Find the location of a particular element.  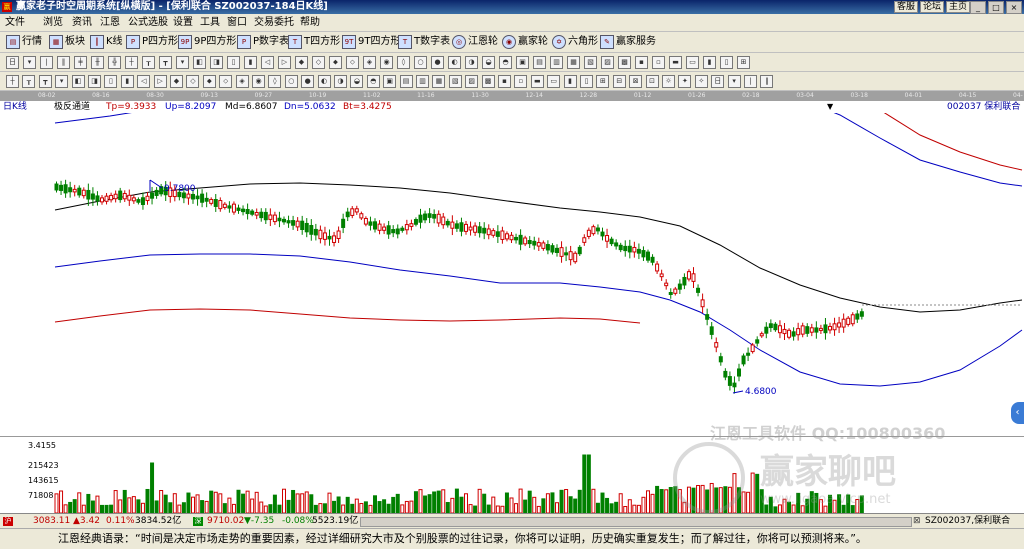

tool-icon: ┼ is located at coordinates (131, 62).